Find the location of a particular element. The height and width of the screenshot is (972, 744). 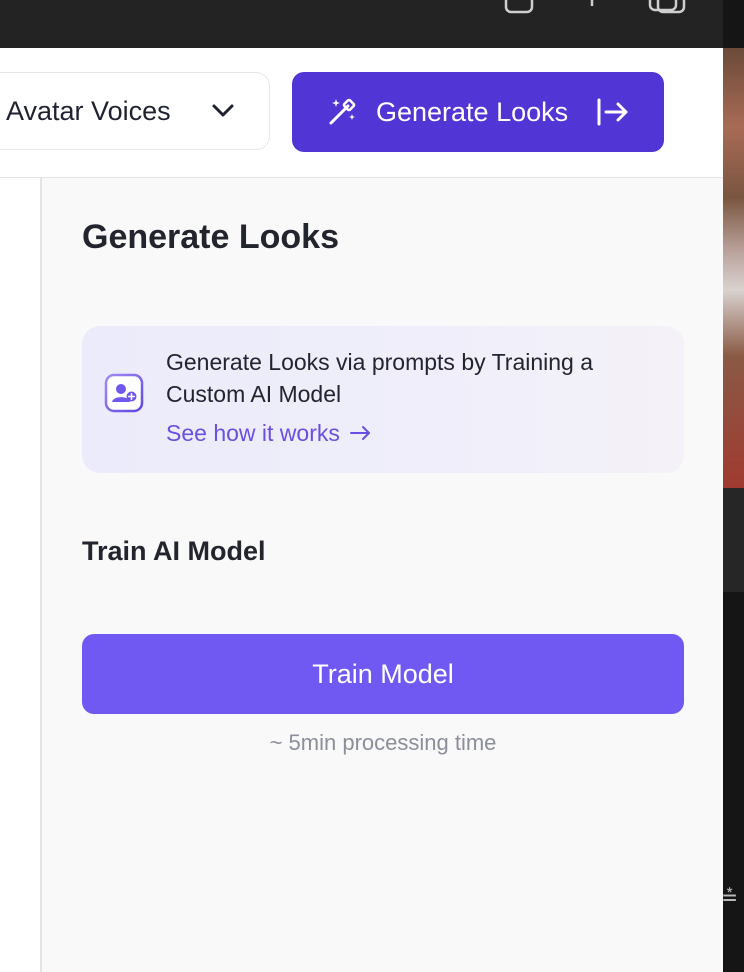

processing-time-note: ~ 5min processing time is located at coordinates (383, 742).